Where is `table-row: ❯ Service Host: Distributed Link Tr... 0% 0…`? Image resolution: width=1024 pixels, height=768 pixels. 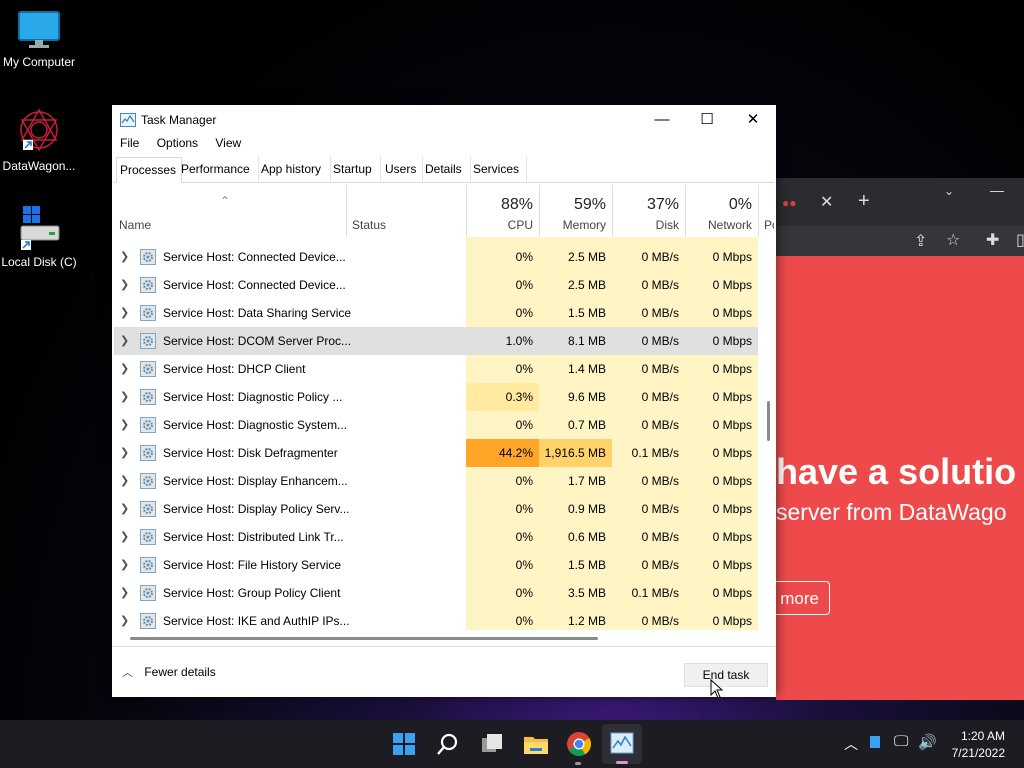 table-row: ❯ Service Host: Distributed Link Tr... 0% 0… is located at coordinates (436, 537).